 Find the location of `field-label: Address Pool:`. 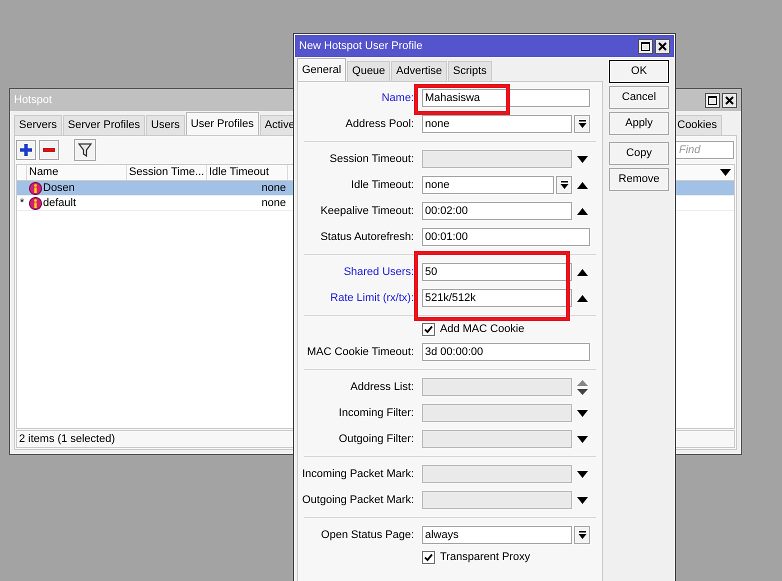

field-label: Address Pool: is located at coordinates (380, 124).